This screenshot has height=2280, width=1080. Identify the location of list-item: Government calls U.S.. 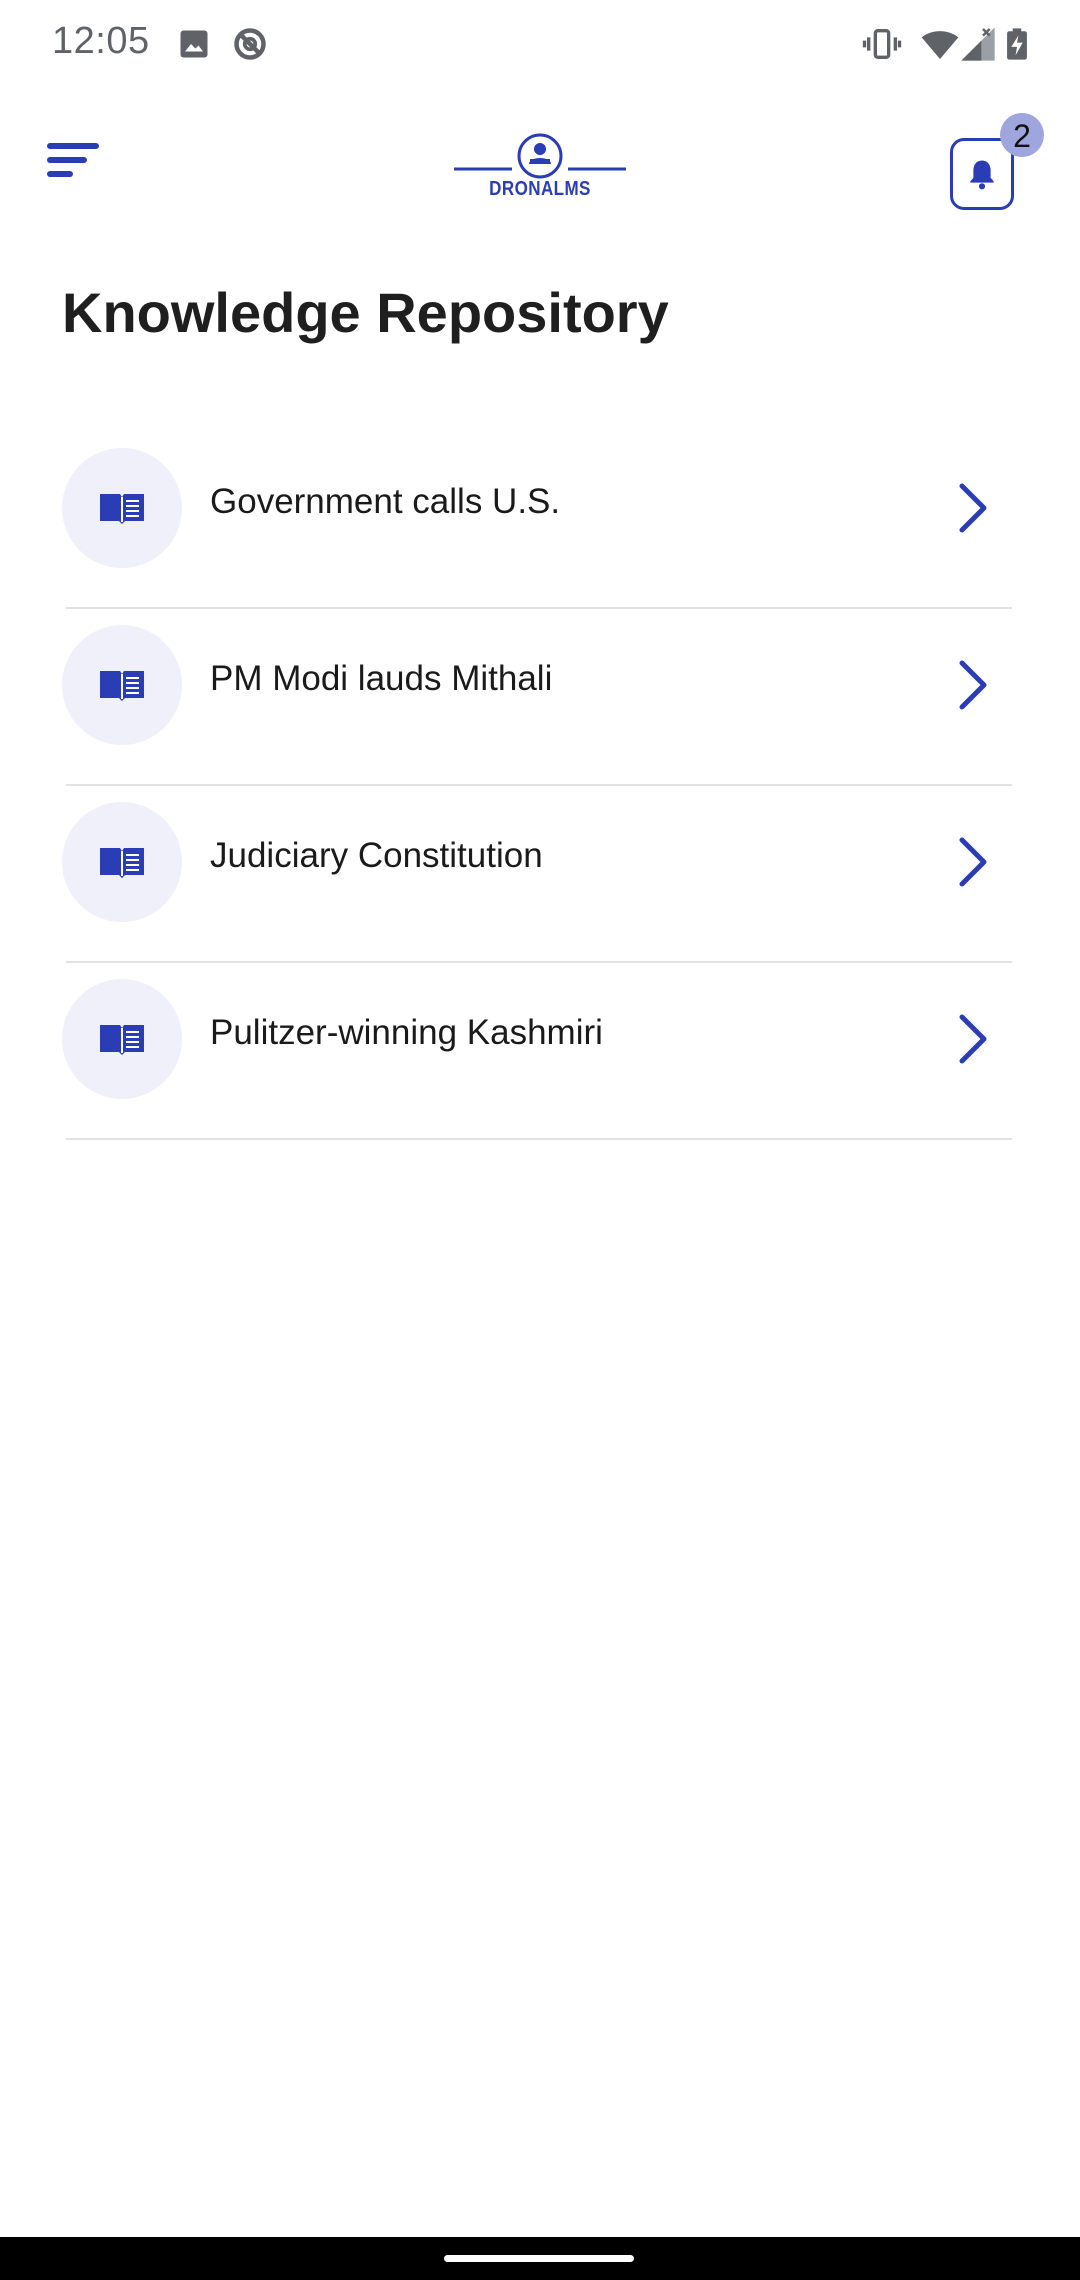
(537, 520).